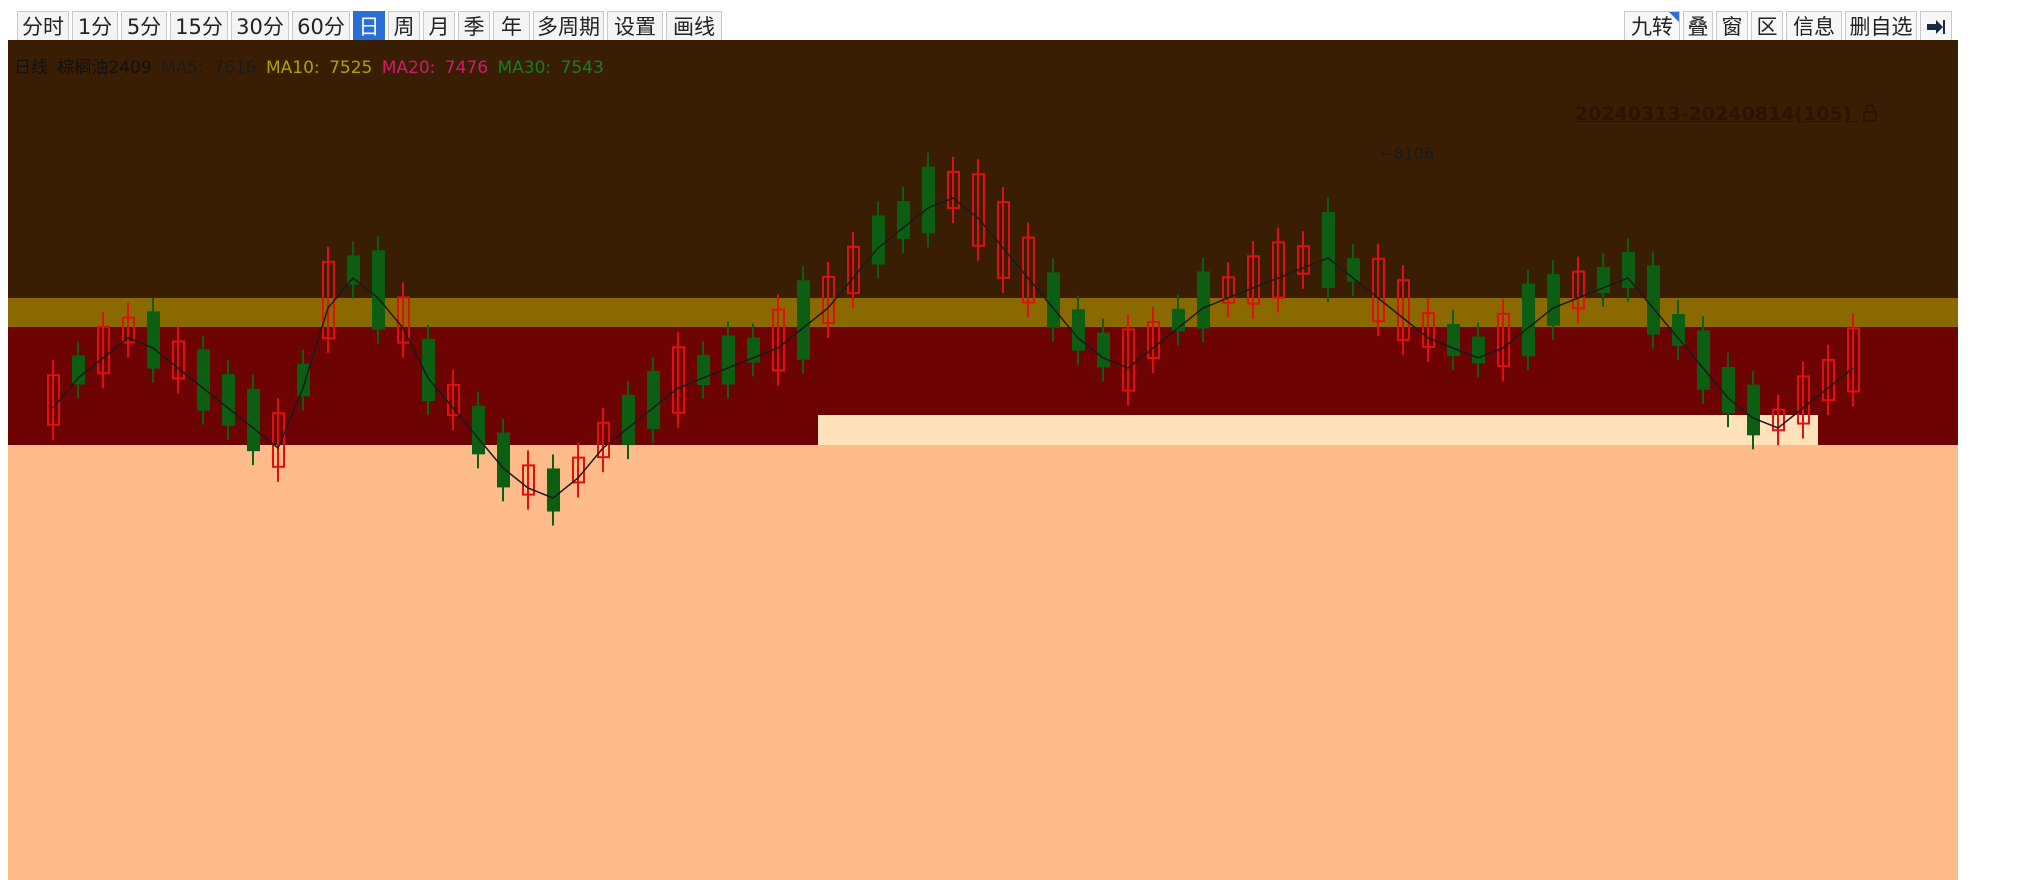 The height and width of the screenshot is (880, 2019). I want to click on ma5-label: MA5:, so click(182, 68).